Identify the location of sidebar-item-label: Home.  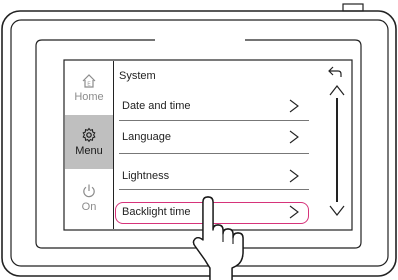
(89, 97).